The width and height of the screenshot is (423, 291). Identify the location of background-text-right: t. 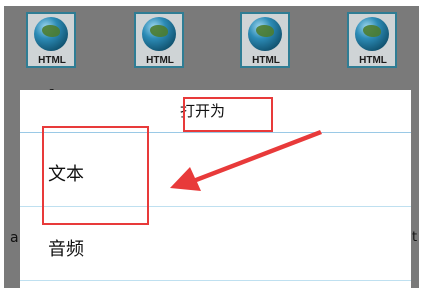
(415, 237).